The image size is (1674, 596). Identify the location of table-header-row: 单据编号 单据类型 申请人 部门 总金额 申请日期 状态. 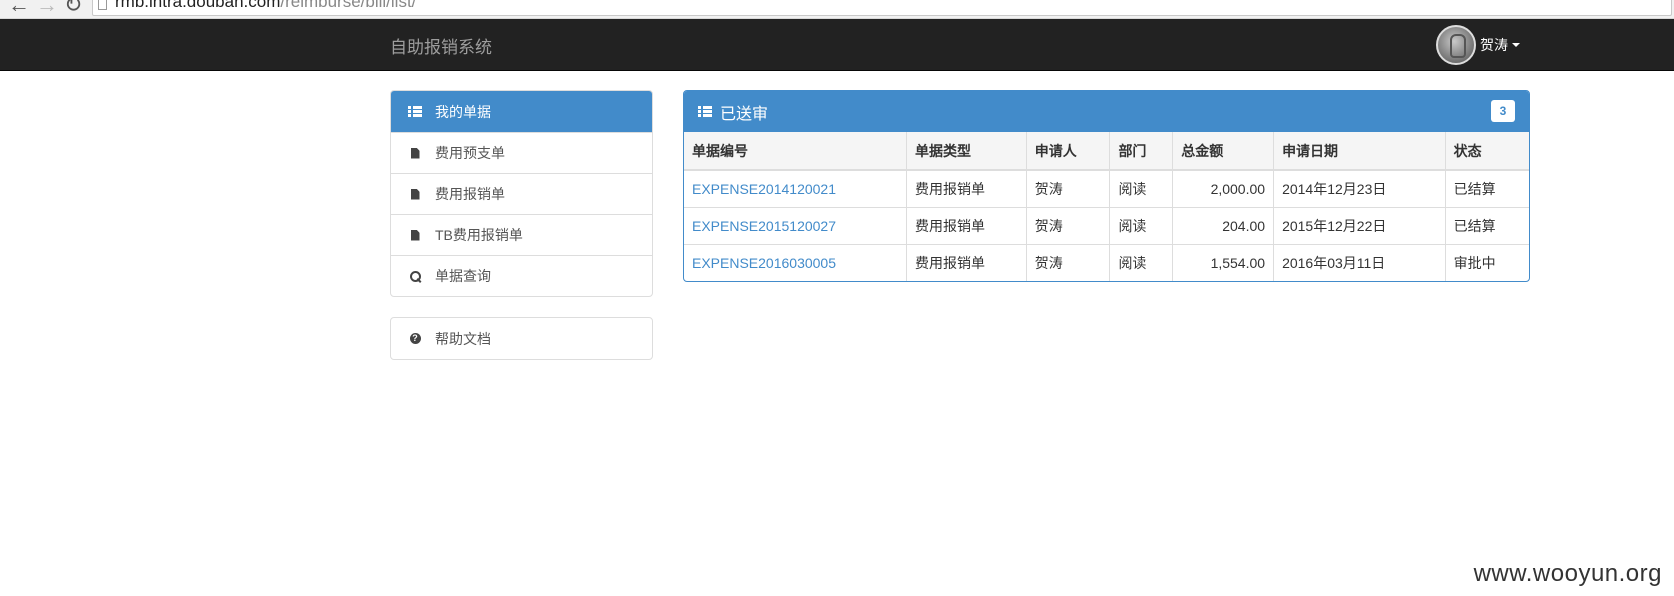
(1106, 151).